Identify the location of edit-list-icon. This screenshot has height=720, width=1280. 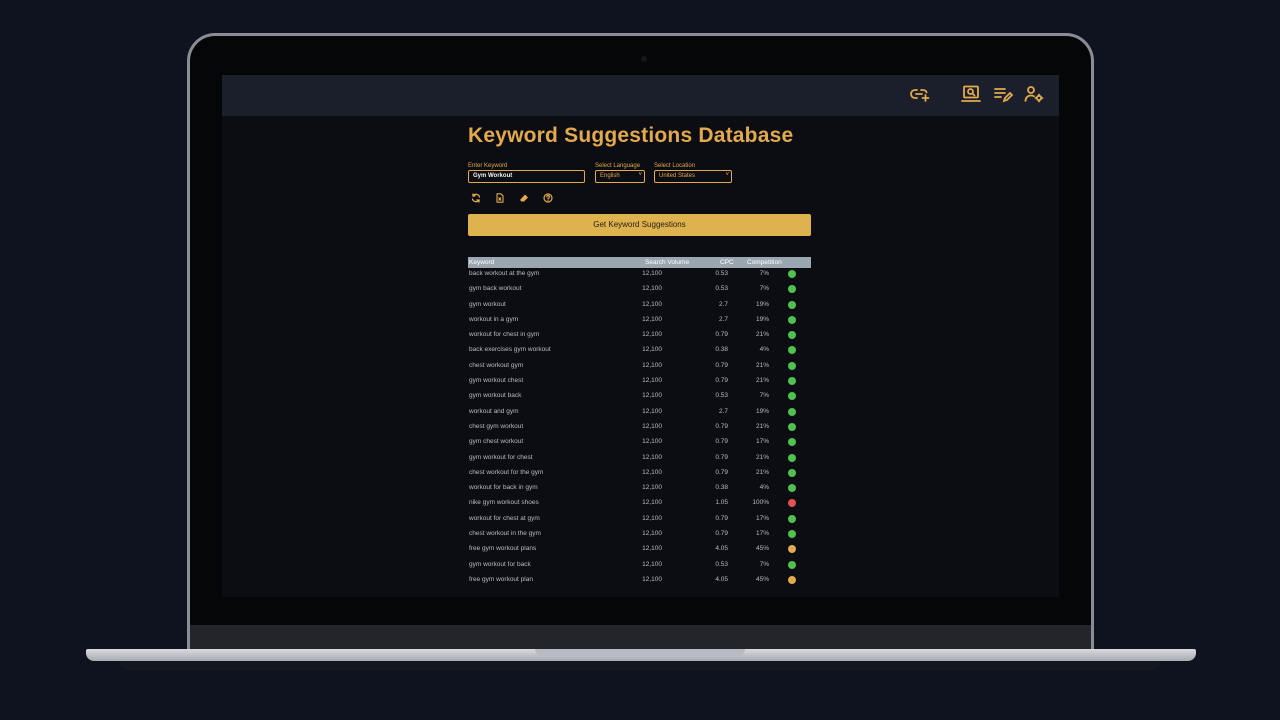
(1003, 94).